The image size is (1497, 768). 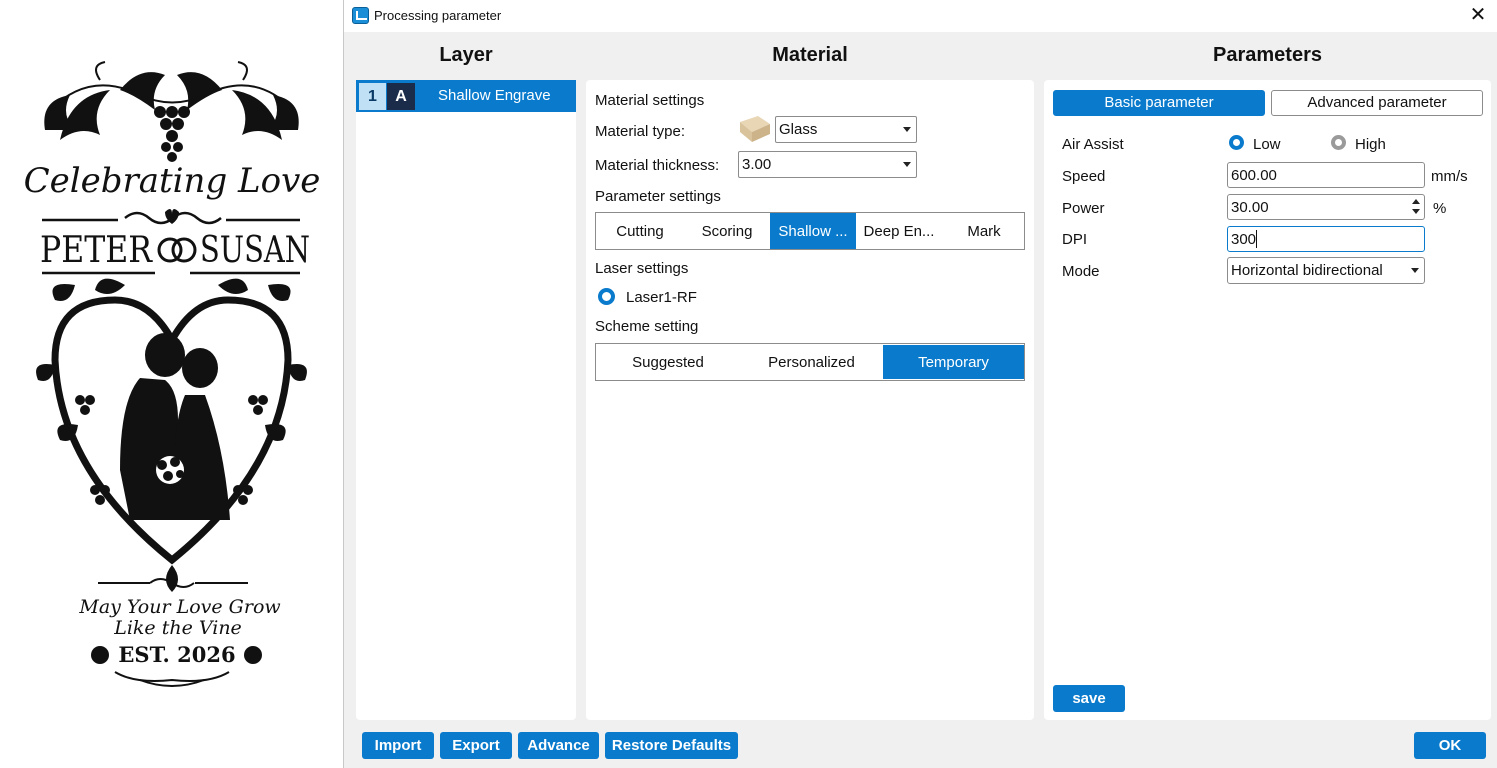 What do you see at coordinates (671, 745) in the screenshot?
I see `restore-defaults-button: Restore Defaults` at bounding box center [671, 745].